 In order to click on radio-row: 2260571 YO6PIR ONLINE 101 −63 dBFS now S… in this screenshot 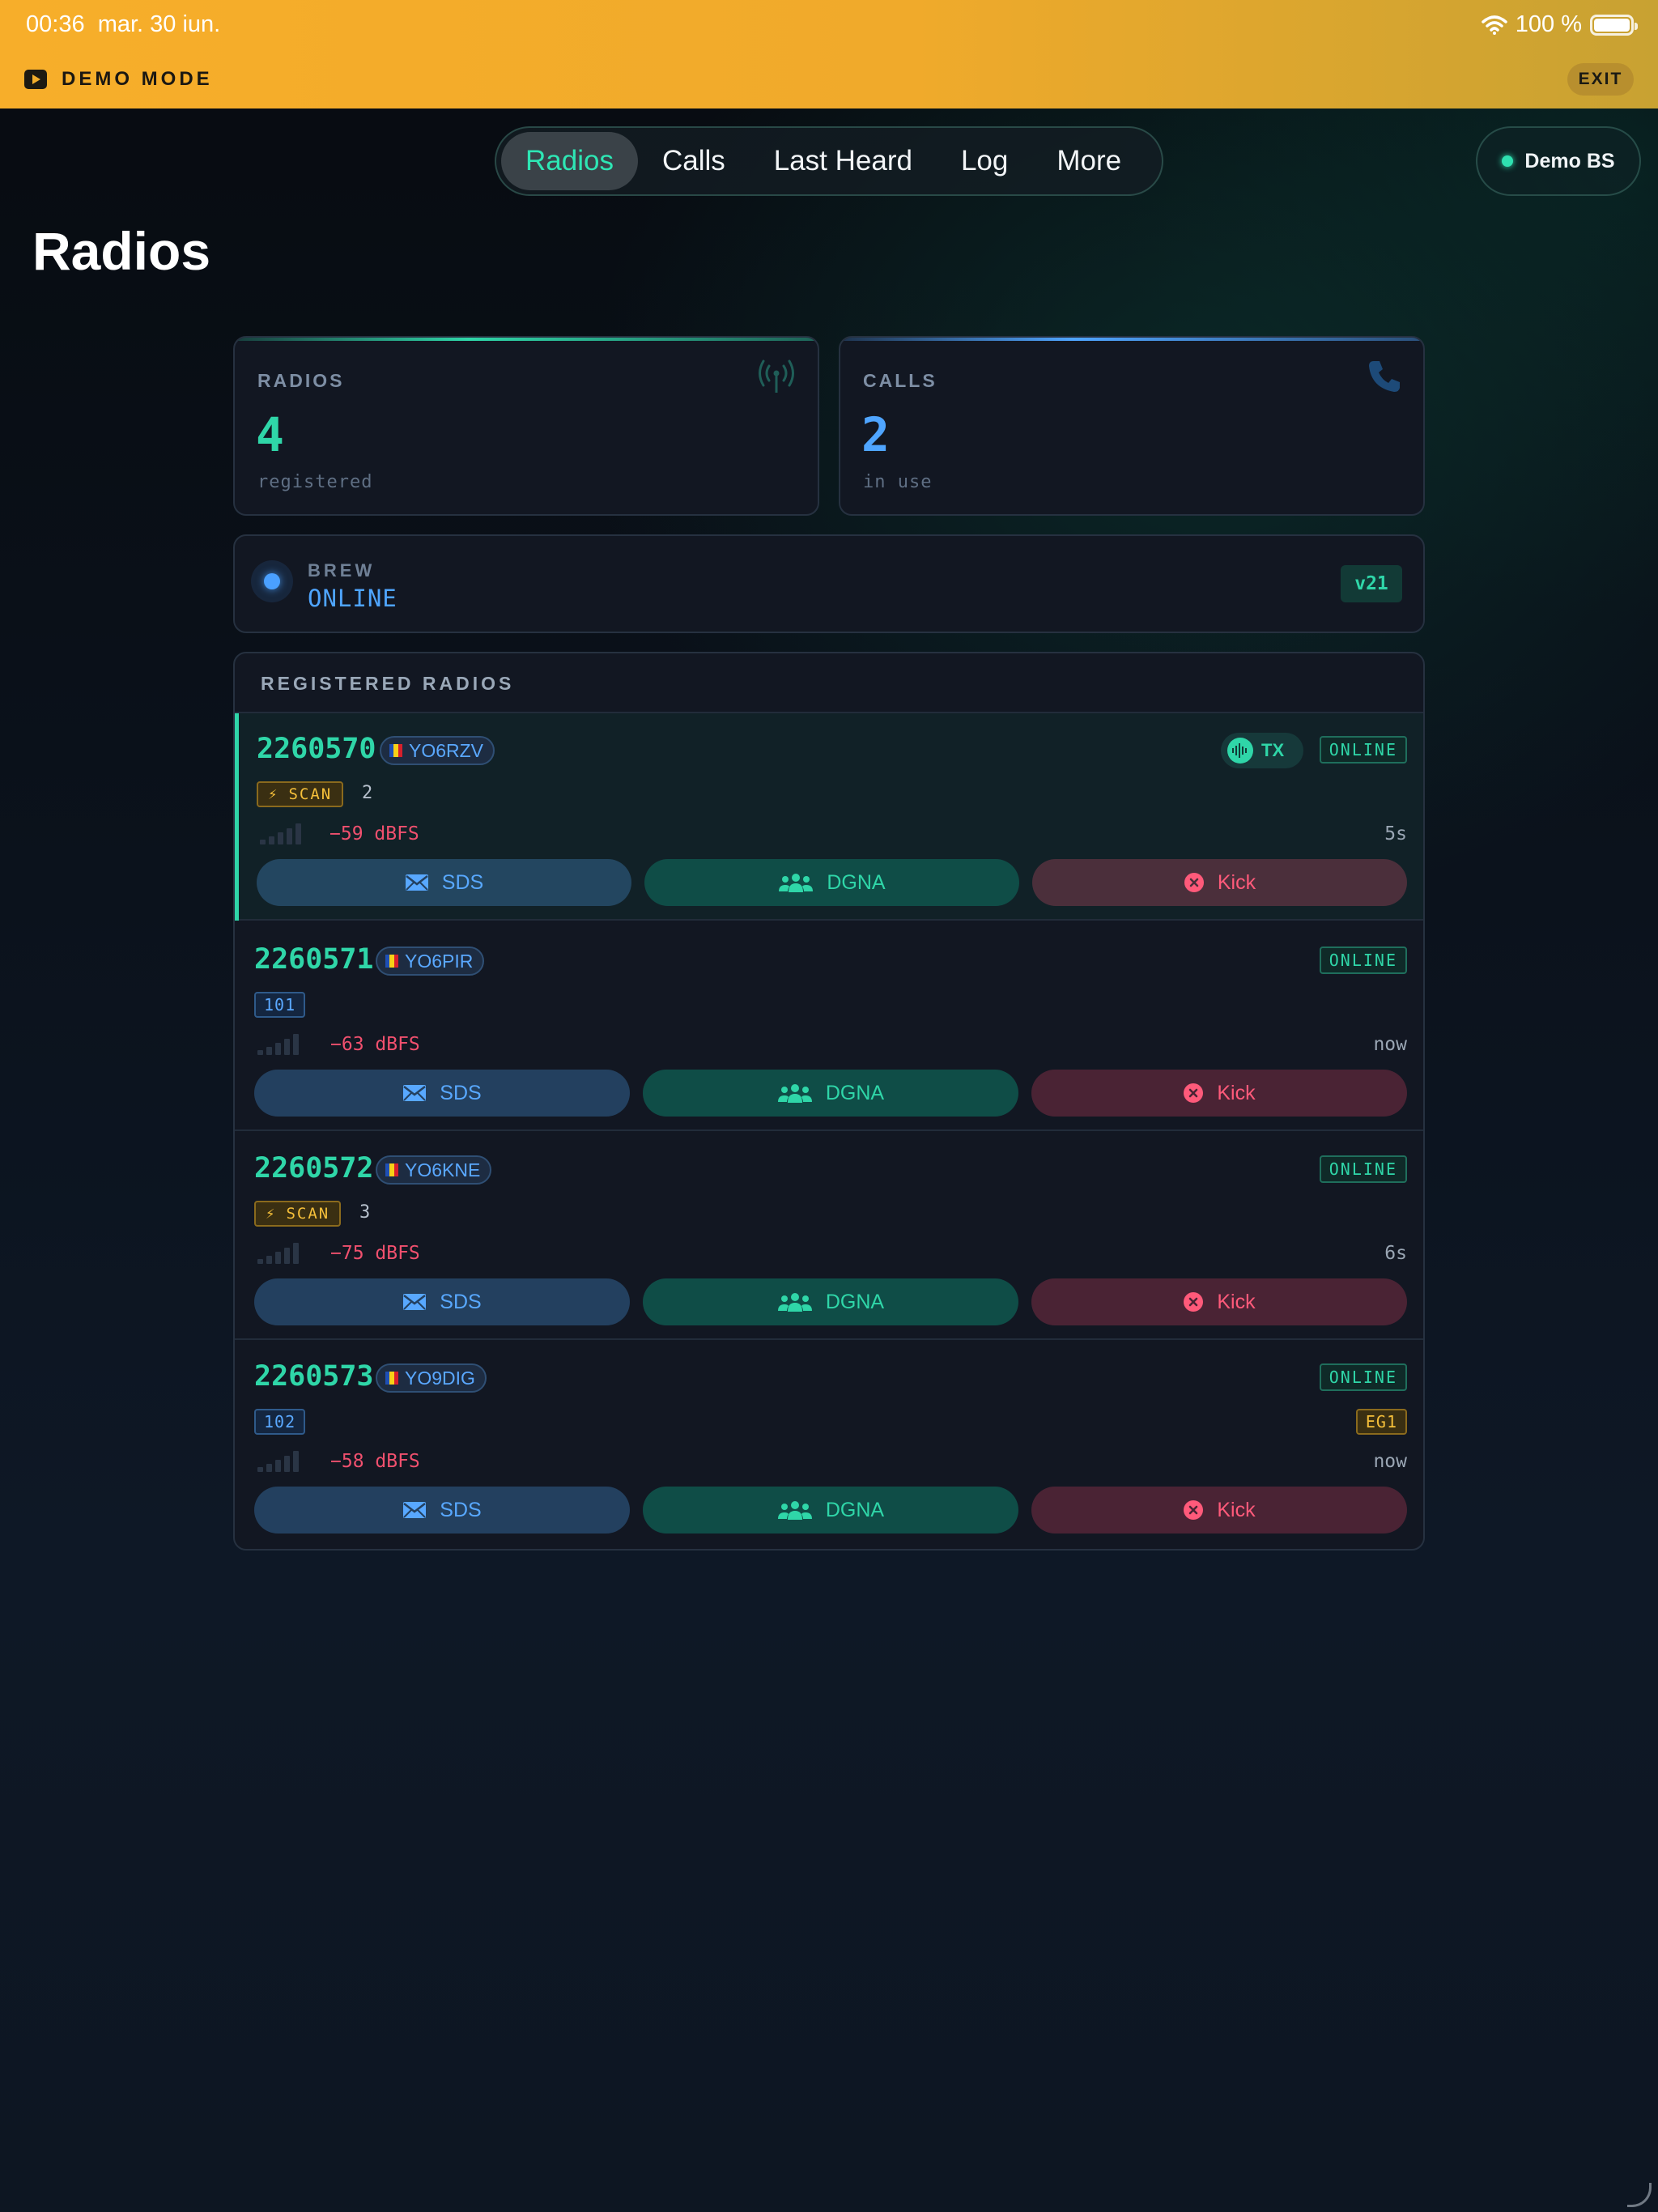, I will do `click(829, 1028)`.